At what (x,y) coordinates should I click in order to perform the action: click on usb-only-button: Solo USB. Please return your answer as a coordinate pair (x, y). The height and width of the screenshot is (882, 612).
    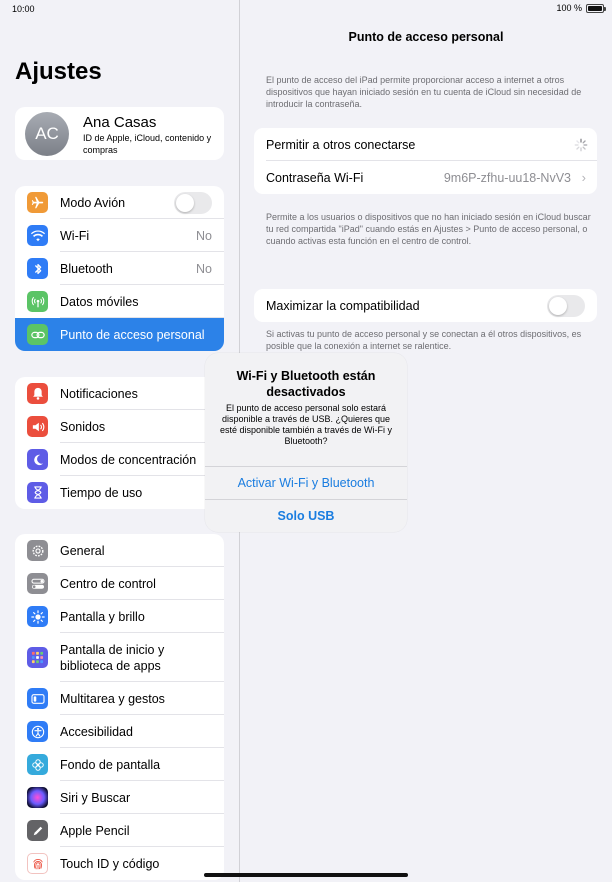
    Looking at the image, I should click on (306, 515).